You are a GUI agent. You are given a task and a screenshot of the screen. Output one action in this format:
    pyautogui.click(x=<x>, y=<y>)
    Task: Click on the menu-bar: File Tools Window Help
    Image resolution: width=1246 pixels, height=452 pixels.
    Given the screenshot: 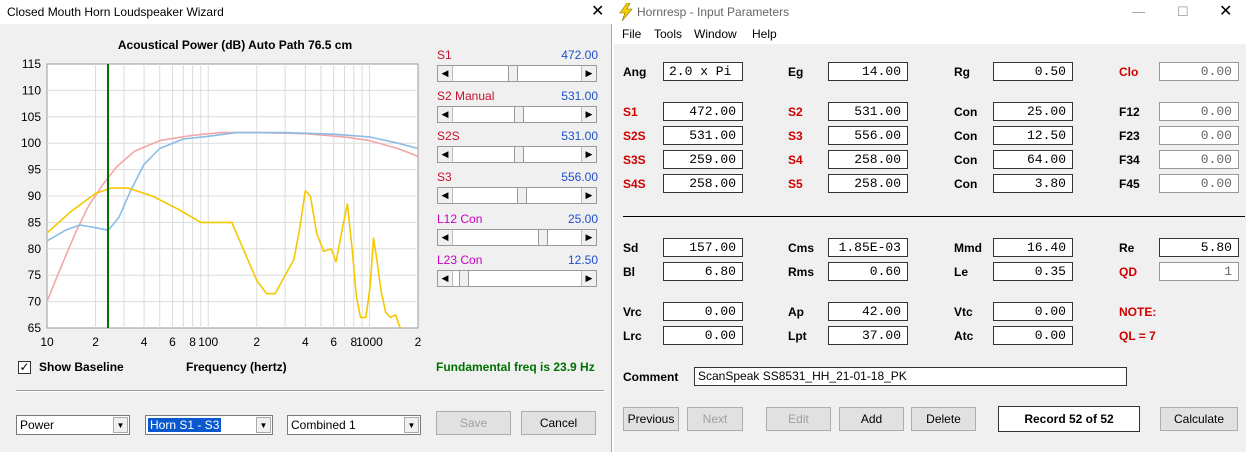 What is the action you would take?
    pyautogui.click(x=930, y=34)
    